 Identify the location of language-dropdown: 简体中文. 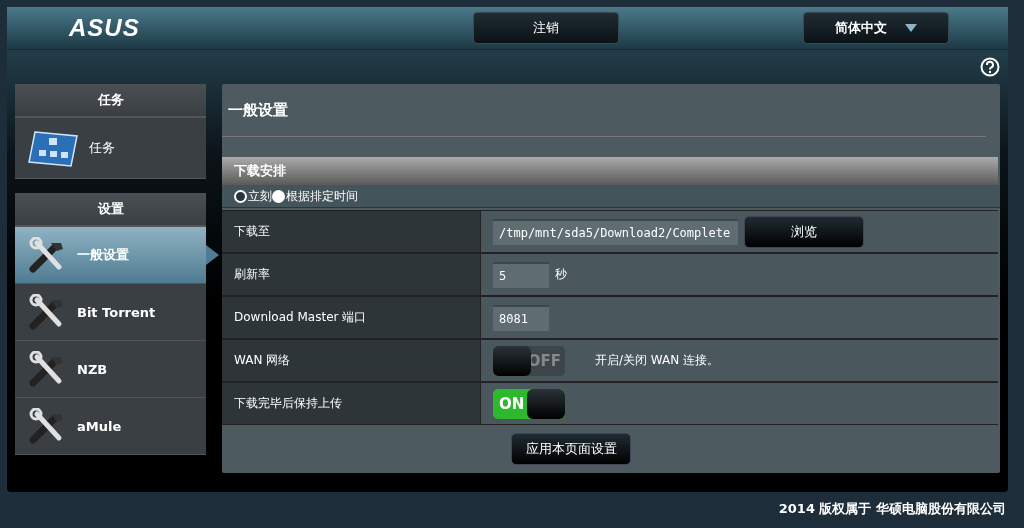
(875, 28).